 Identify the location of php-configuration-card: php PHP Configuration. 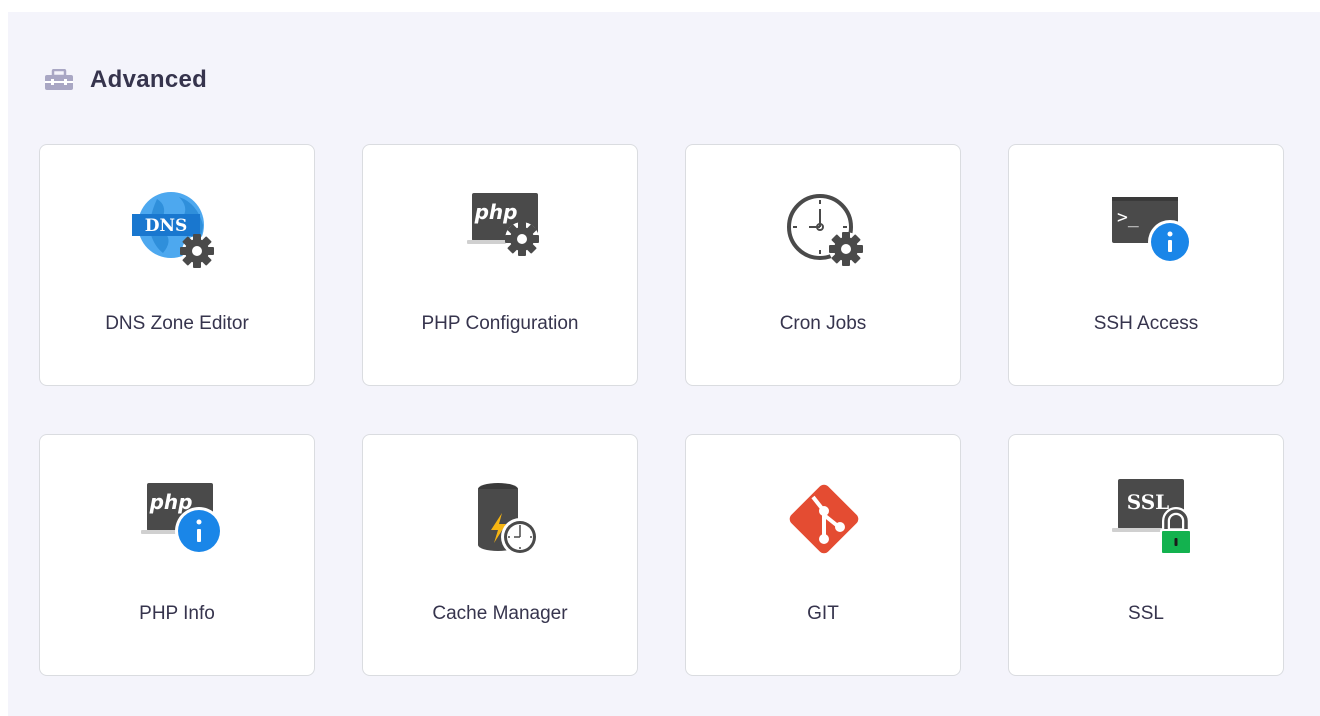
(500, 265).